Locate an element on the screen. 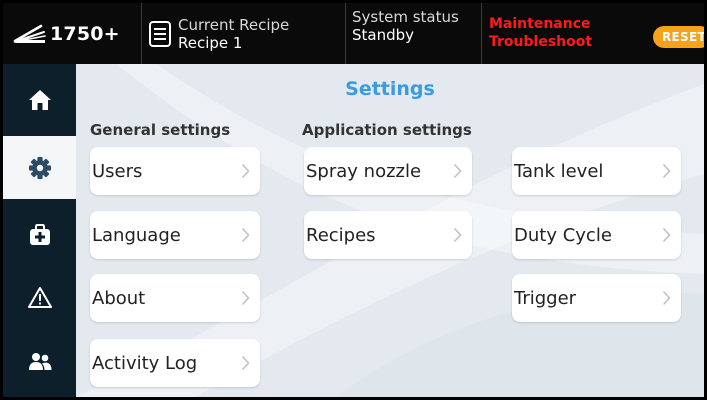 The width and height of the screenshot is (707, 400). tile-label: Tank level is located at coordinates (559, 171).